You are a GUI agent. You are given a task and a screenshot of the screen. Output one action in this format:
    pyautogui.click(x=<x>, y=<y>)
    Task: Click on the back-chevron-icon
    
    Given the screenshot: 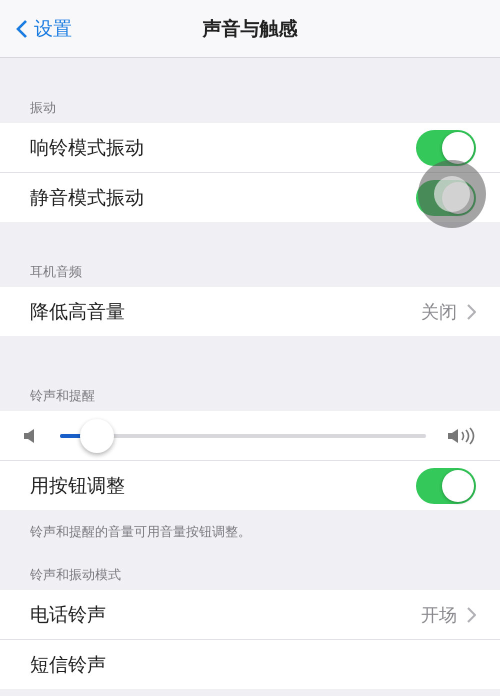 What is the action you would take?
    pyautogui.click(x=22, y=28)
    